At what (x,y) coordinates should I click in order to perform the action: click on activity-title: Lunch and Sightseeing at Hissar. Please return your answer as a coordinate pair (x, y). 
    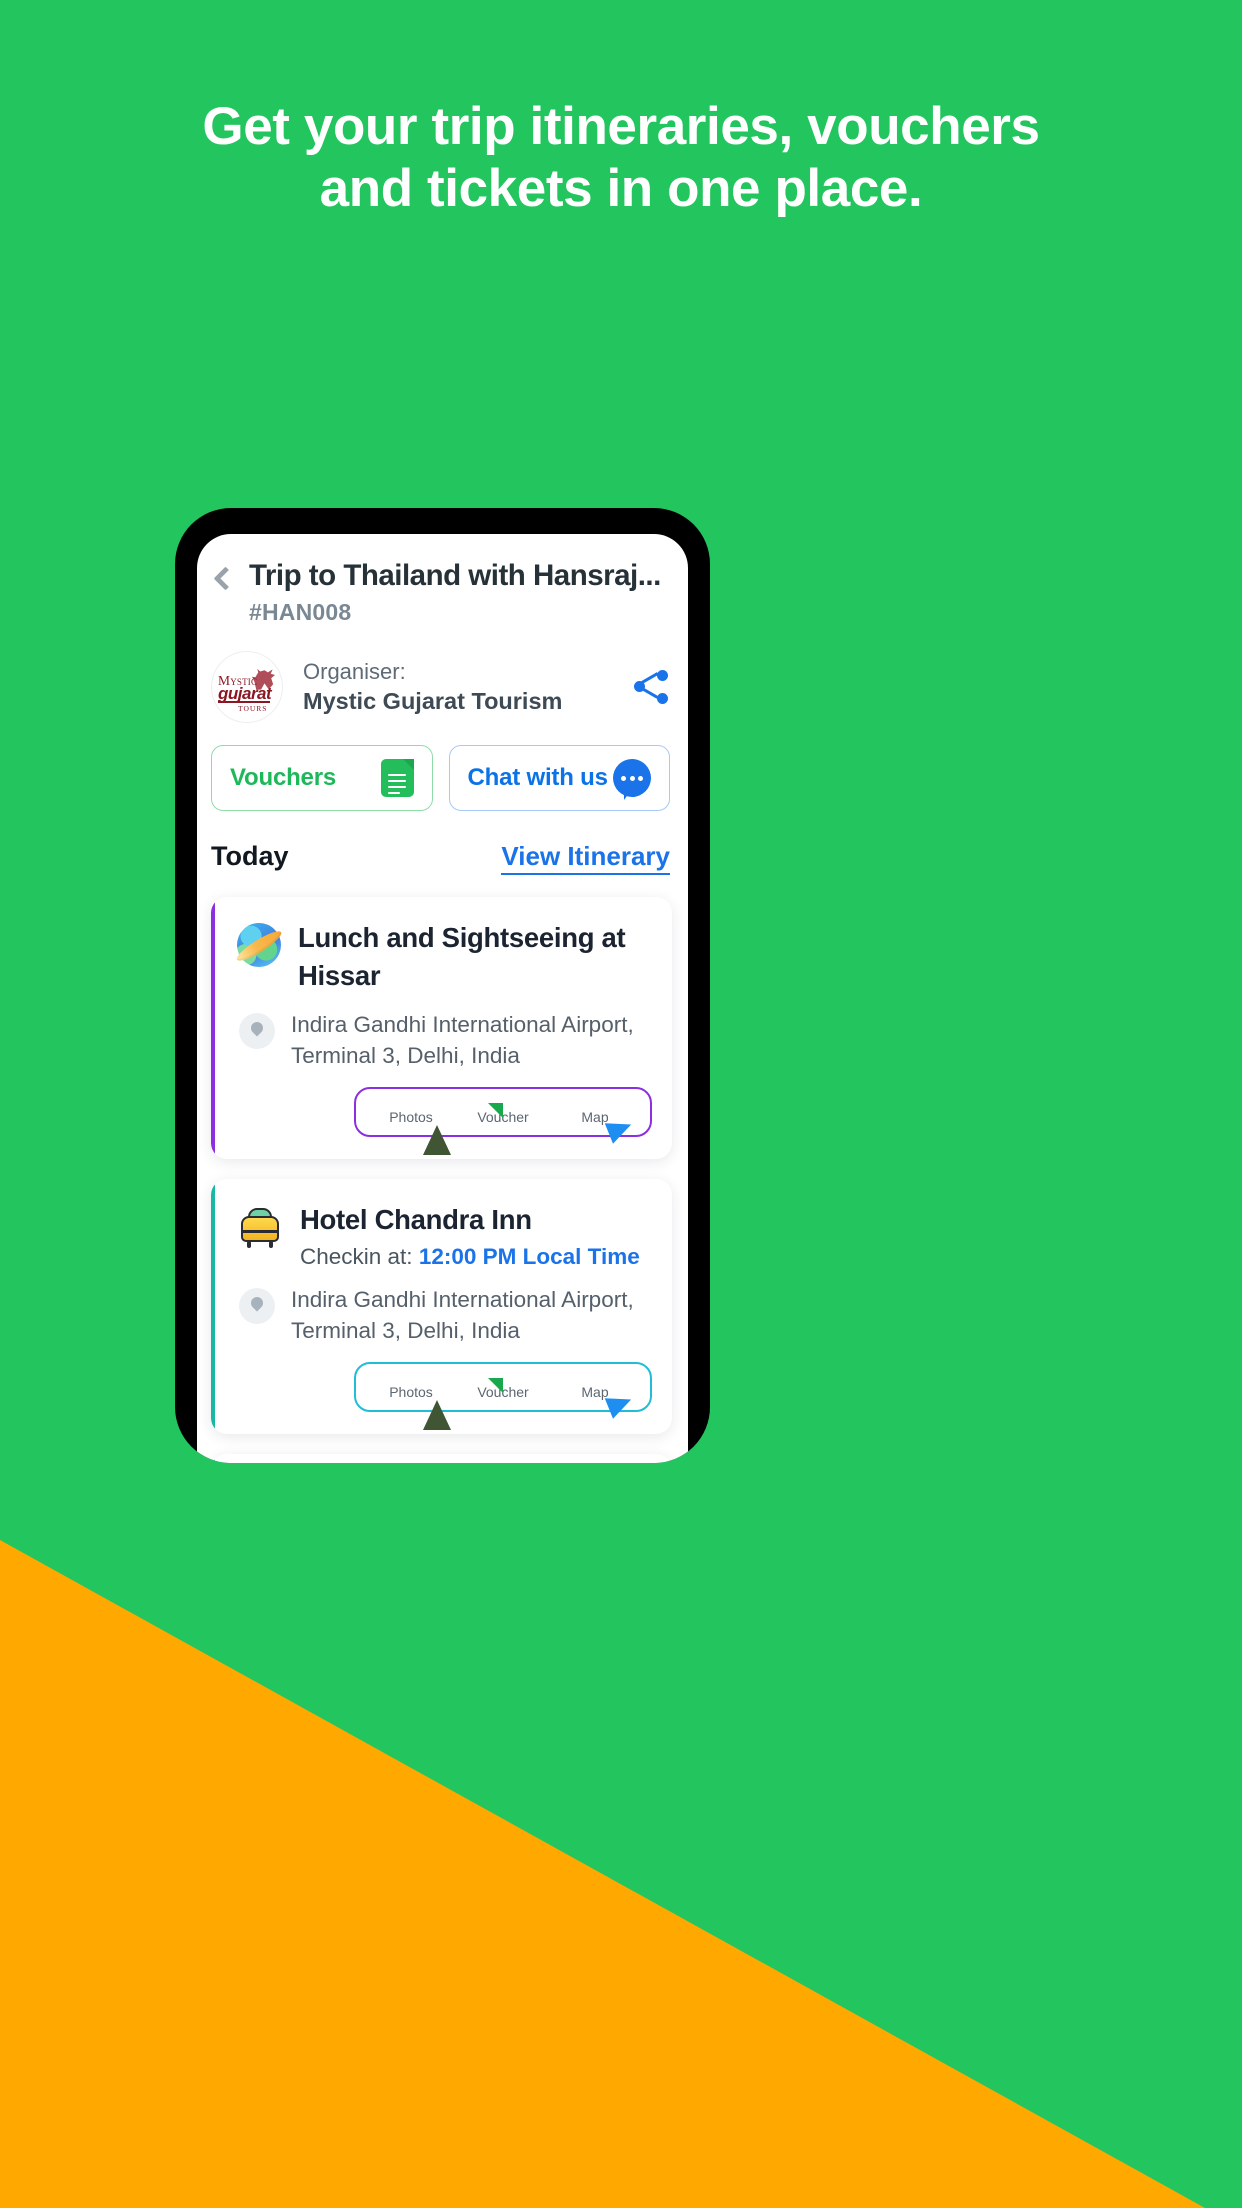
    Looking at the image, I should click on (462, 956).